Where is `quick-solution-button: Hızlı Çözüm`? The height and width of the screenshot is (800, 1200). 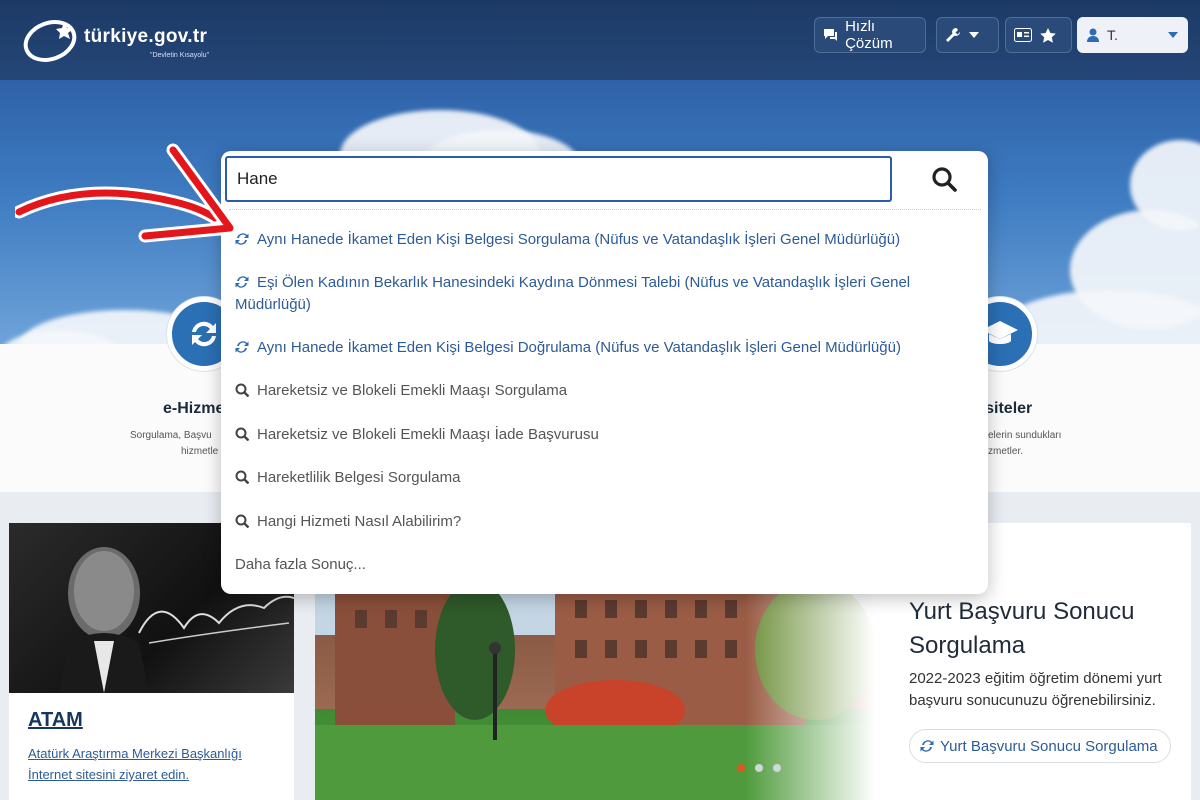 quick-solution-button: Hızlı Çözüm is located at coordinates (870, 35).